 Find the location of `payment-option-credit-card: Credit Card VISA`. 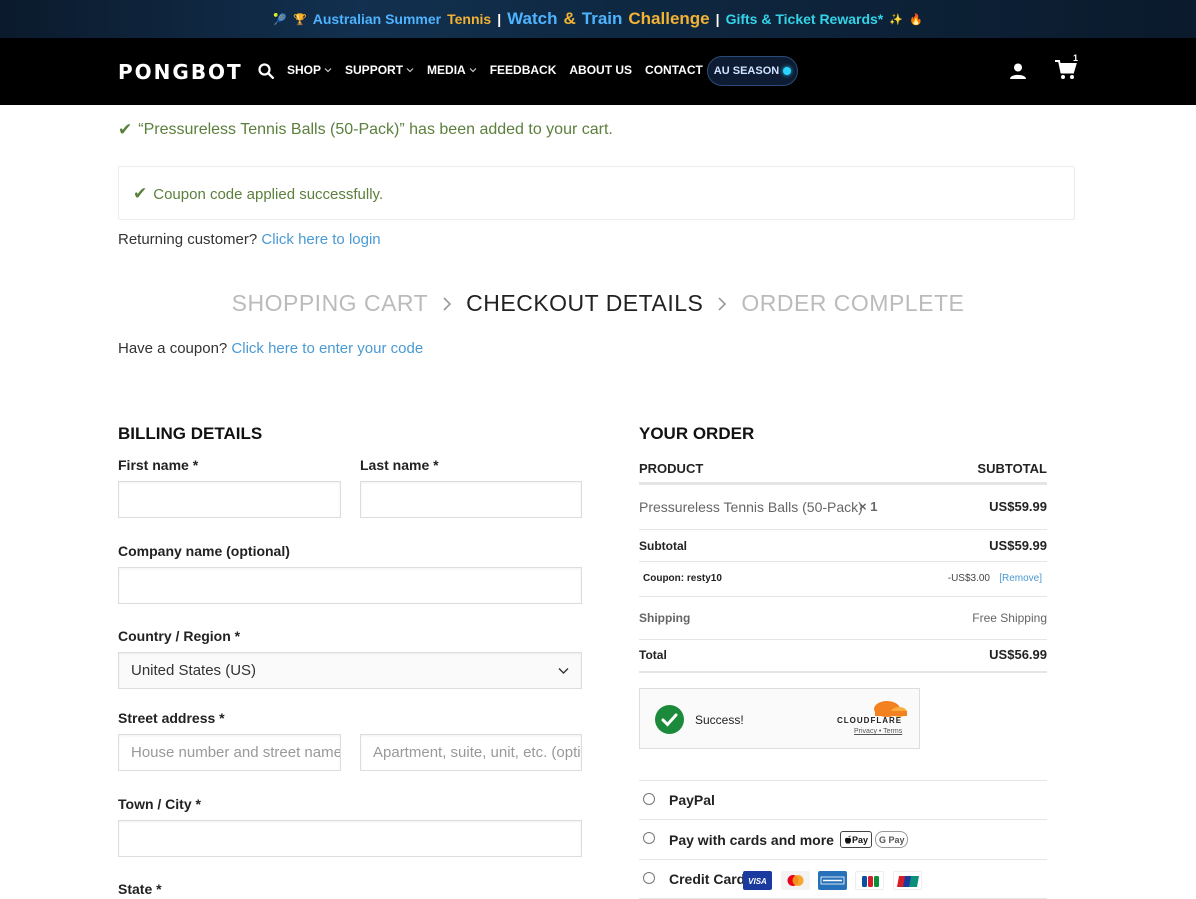

payment-option-credit-card: Credit Card VISA is located at coordinates (843, 879).